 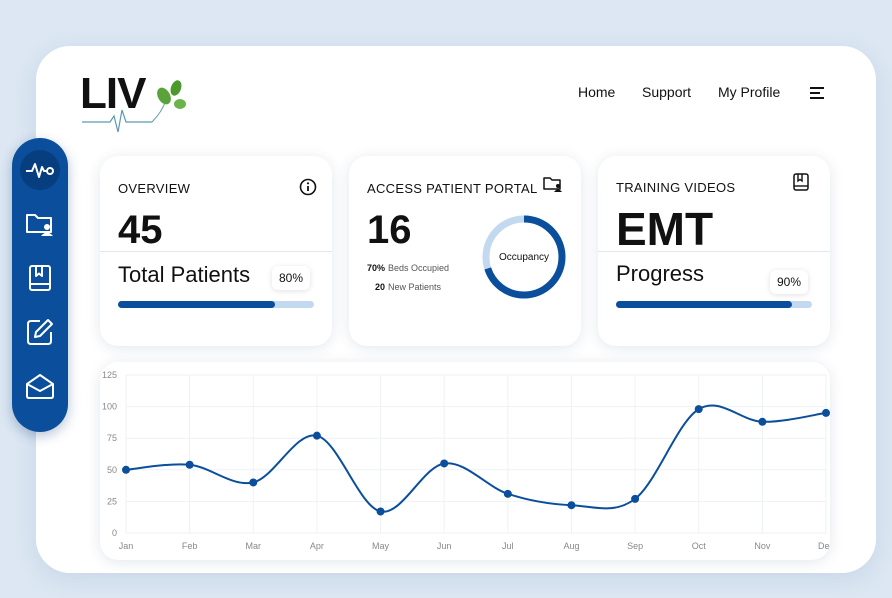 I want to click on sidebar-item-activity, so click(x=40, y=170).